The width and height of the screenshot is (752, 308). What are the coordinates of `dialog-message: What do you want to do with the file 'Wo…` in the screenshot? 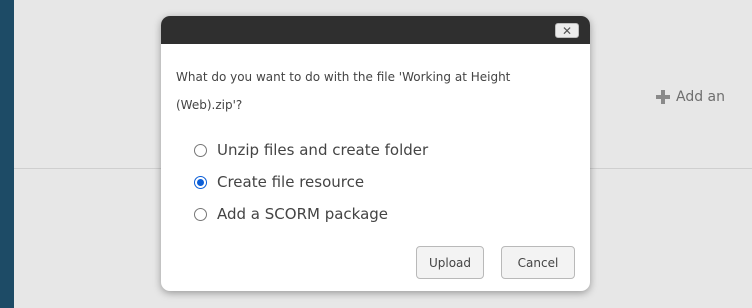 It's located at (343, 91).